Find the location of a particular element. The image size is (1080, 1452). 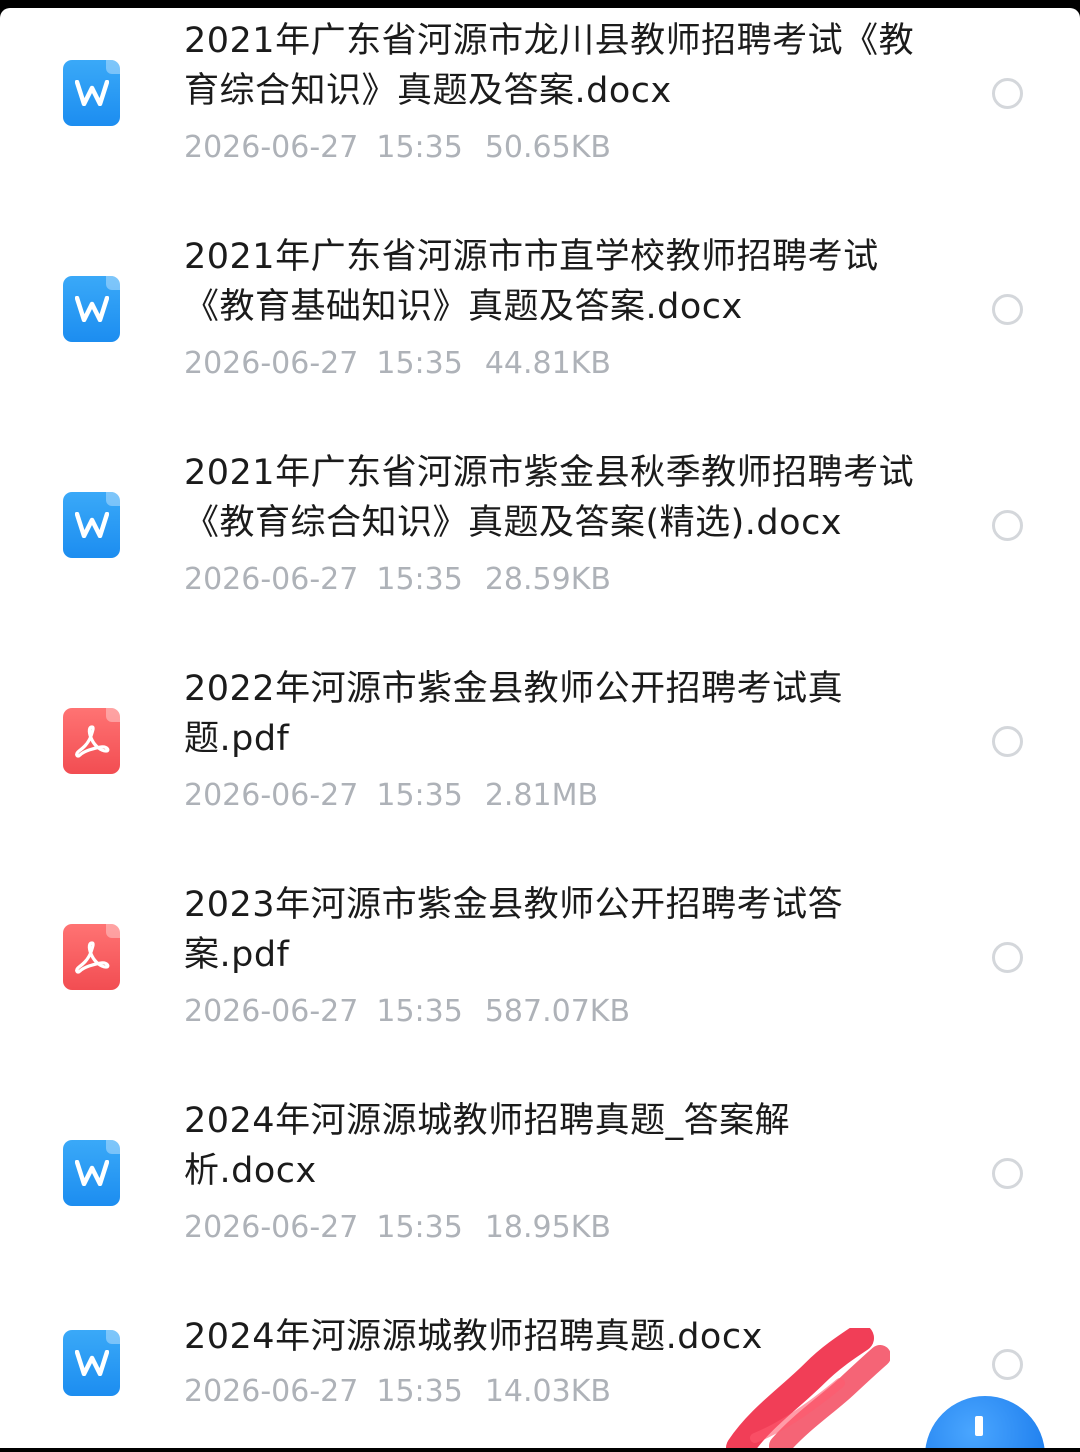

file-size: 28.59KB is located at coordinates (547, 579).